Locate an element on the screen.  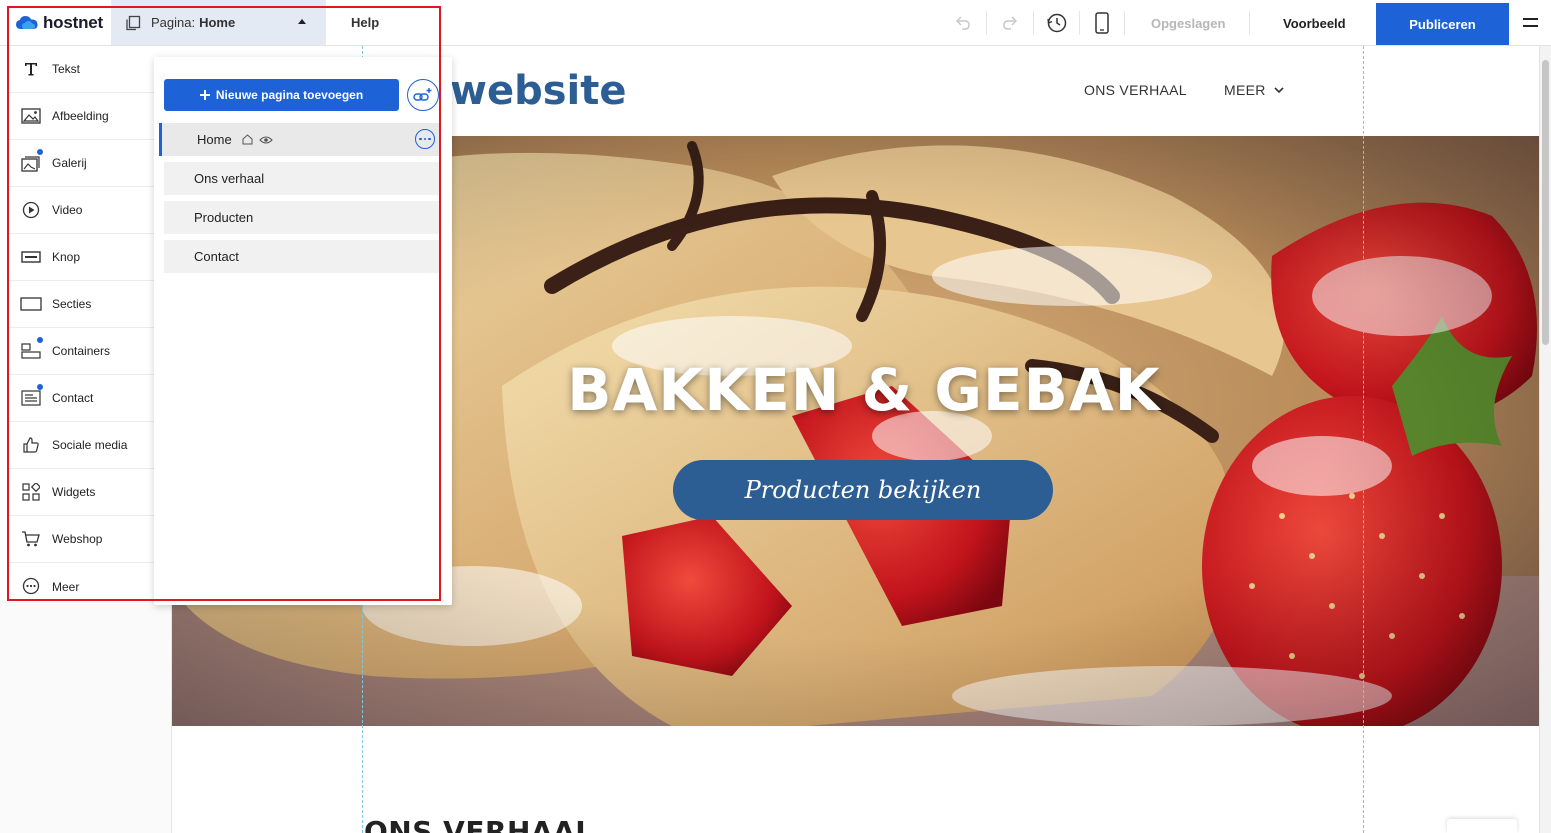
chevron-down-icon is located at coordinates (1279, 89).